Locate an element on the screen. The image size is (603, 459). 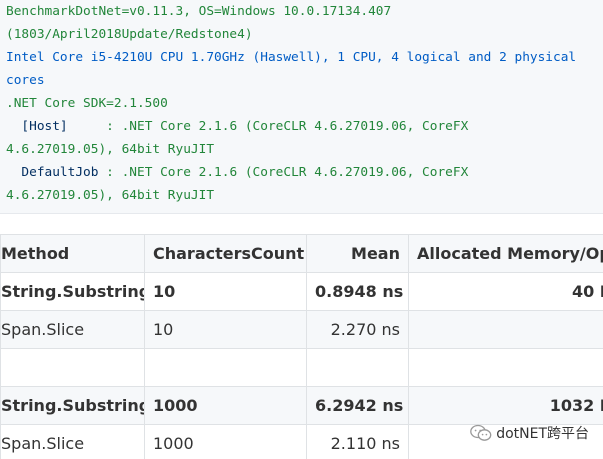
host-line-continued: 4.6.27019.05), 64bit RyuJIT is located at coordinates (110, 149).